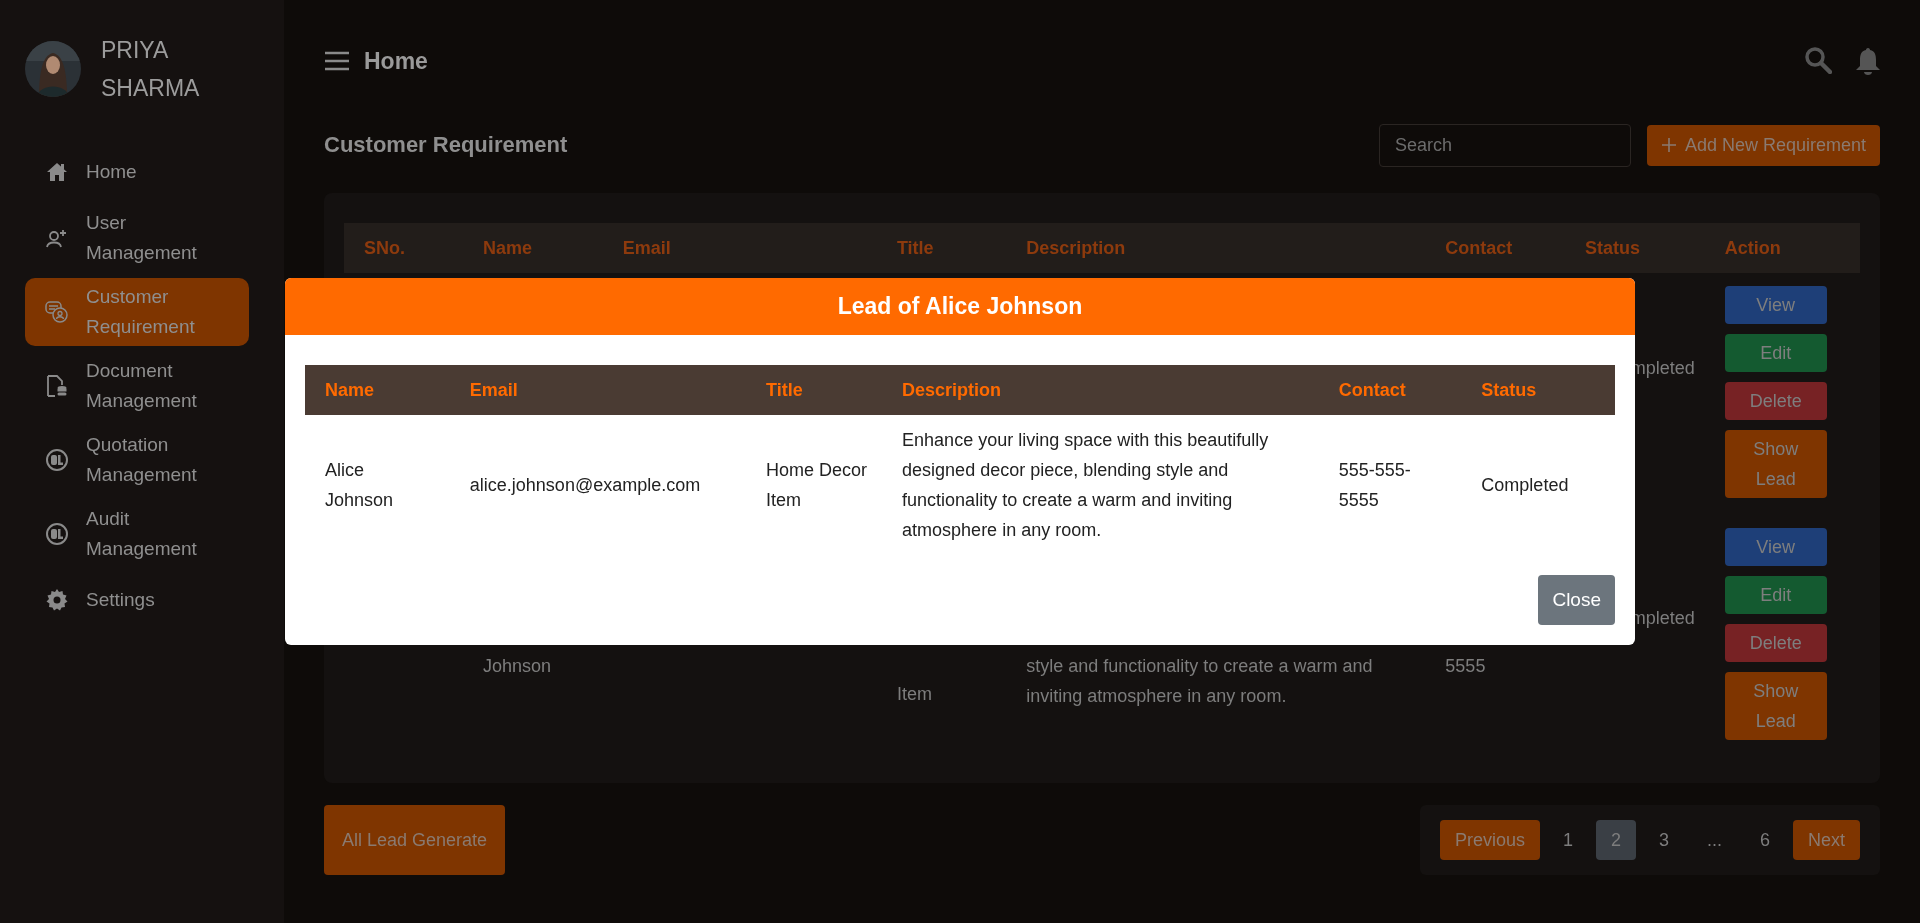  I want to click on next-button: Next, so click(1826, 840).